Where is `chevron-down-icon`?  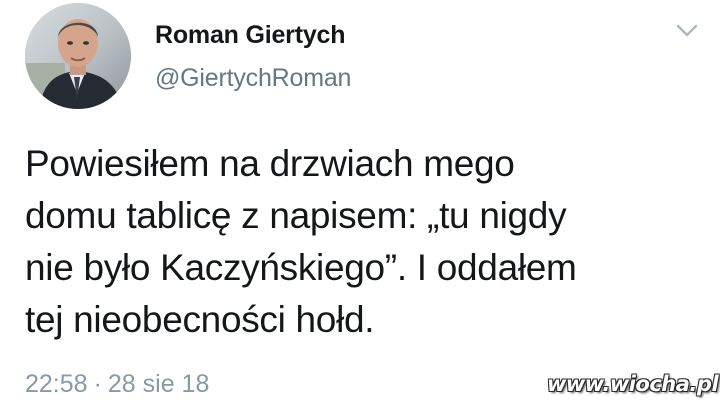 chevron-down-icon is located at coordinates (687, 30).